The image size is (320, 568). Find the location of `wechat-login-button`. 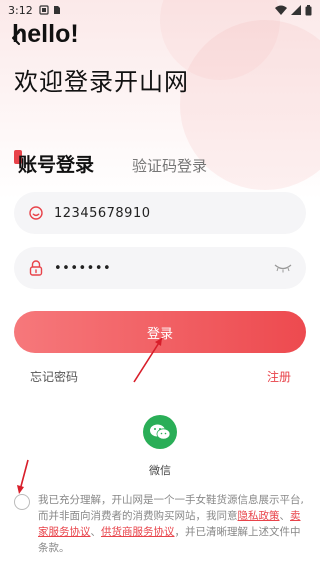

wechat-login-button is located at coordinates (160, 432).